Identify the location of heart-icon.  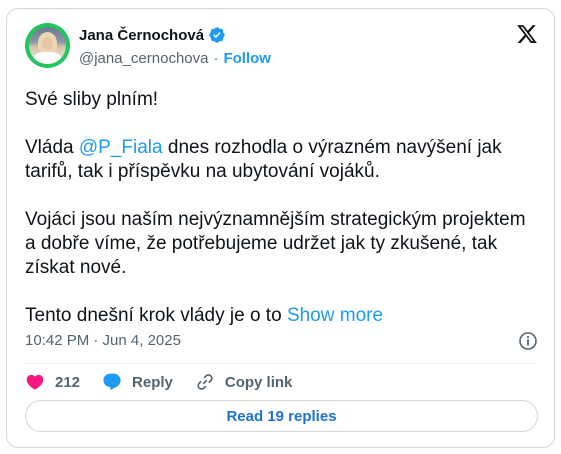
(35, 382).